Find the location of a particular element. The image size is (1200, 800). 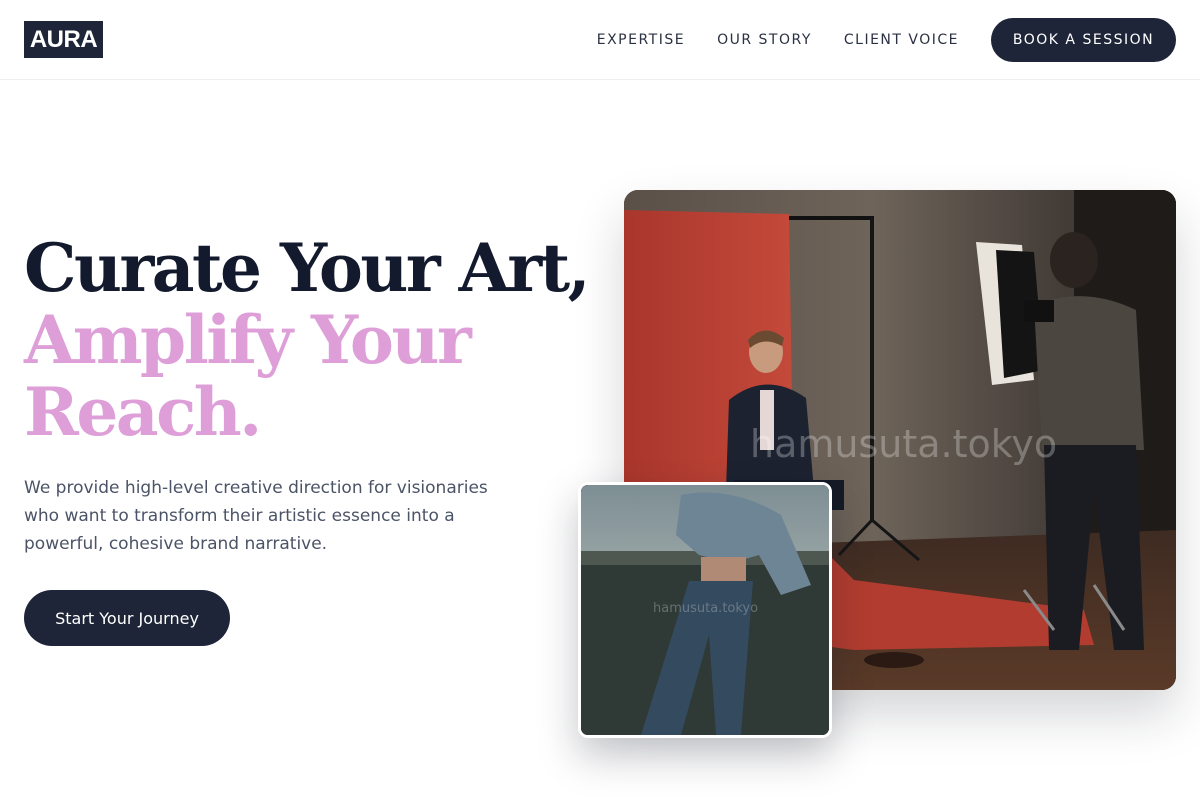

denim-photo-watermark: hamusuta.tokyo is located at coordinates (706, 608).